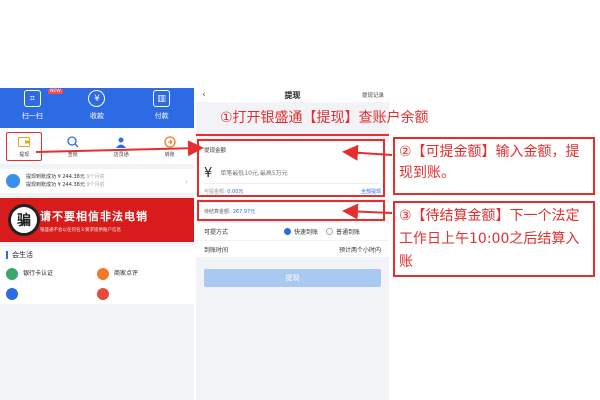  I want to click on annotation-arrows, so click(214, 180).